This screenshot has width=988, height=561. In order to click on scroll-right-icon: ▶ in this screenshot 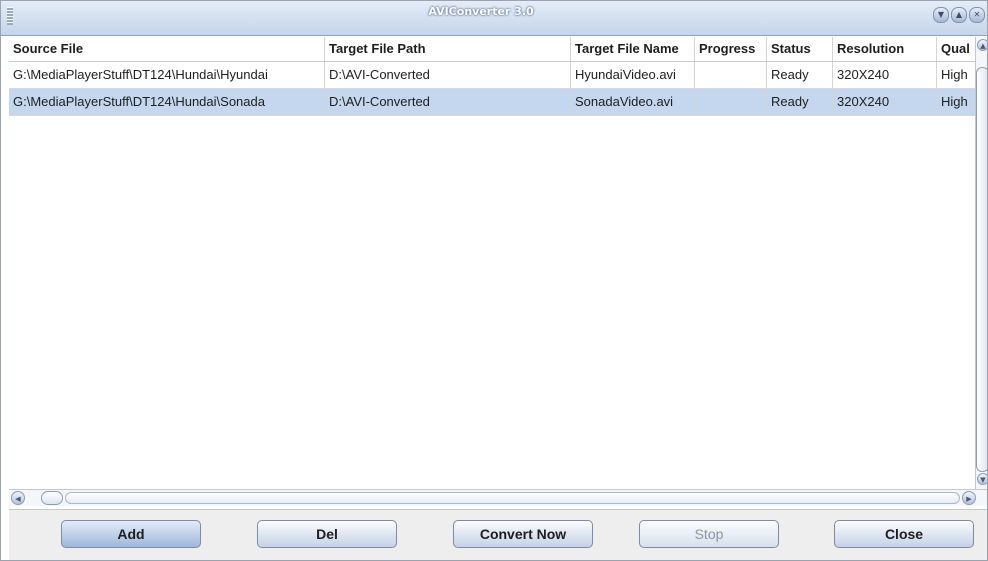, I will do `click(969, 498)`.